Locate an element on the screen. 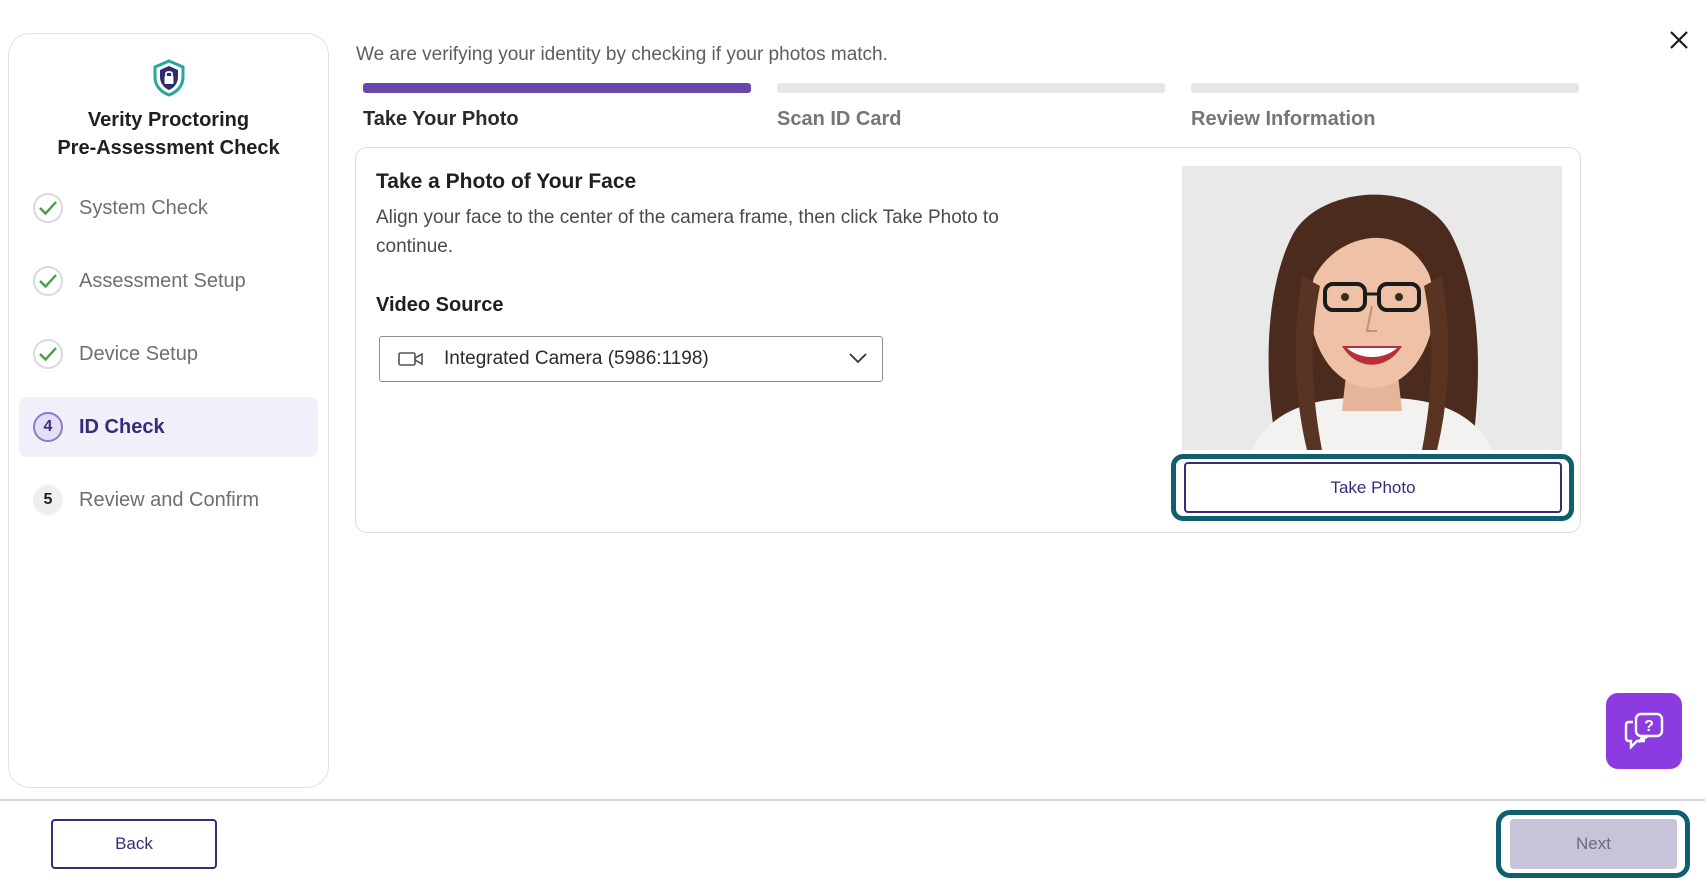 This screenshot has width=1705, height=888. progress-fill is located at coordinates (557, 88).